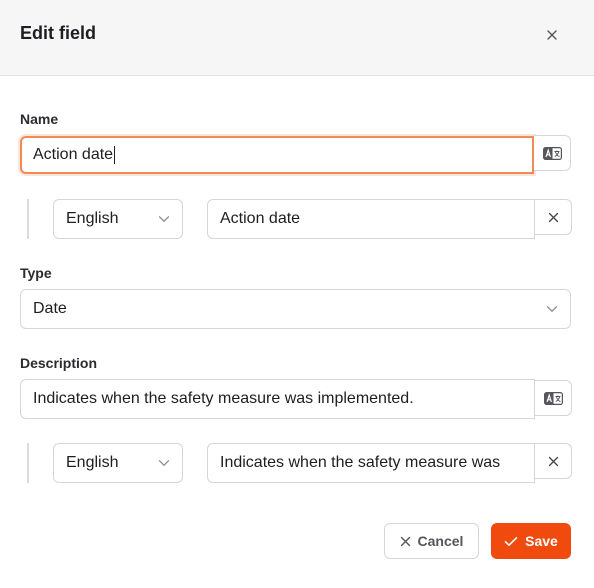 The width and height of the screenshot is (594, 588). I want to click on close-dialog-button, so click(552, 35).